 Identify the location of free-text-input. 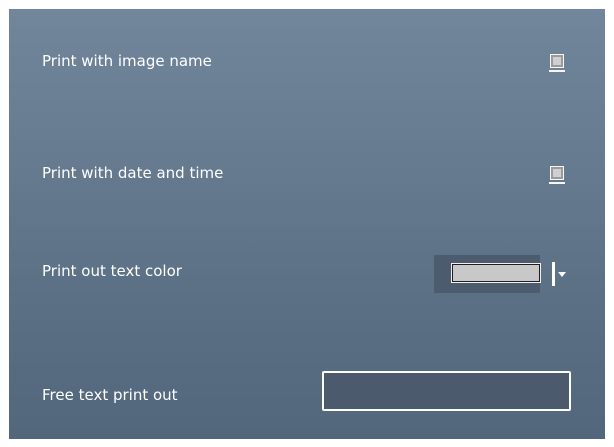
(446, 391).